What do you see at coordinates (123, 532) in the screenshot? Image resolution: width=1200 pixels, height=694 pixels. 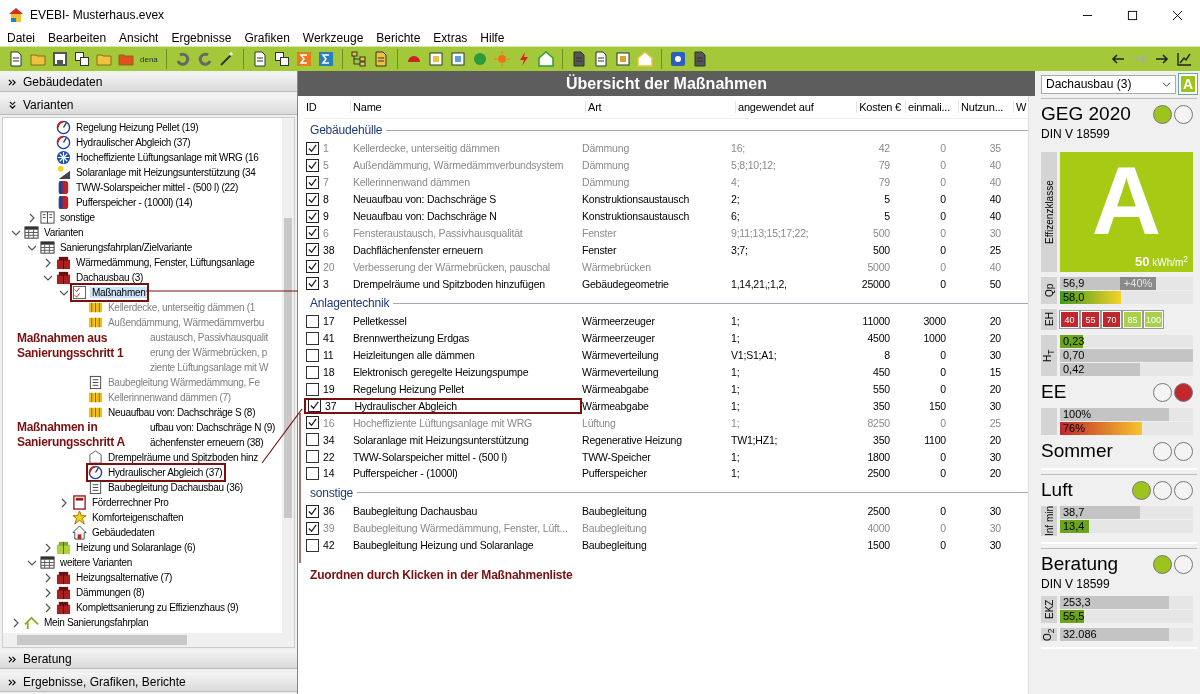 I see `tree-item: Gebäudedaten` at bounding box center [123, 532].